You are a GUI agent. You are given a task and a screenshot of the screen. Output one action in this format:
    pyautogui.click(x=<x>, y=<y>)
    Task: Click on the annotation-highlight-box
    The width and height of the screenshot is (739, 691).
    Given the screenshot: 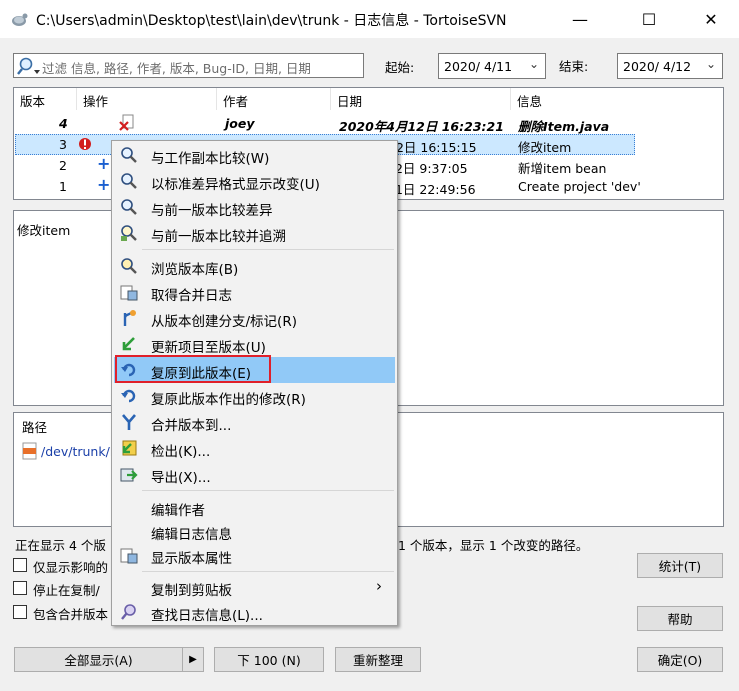 What is the action you would take?
    pyautogui.click(x=193, y=369)
    